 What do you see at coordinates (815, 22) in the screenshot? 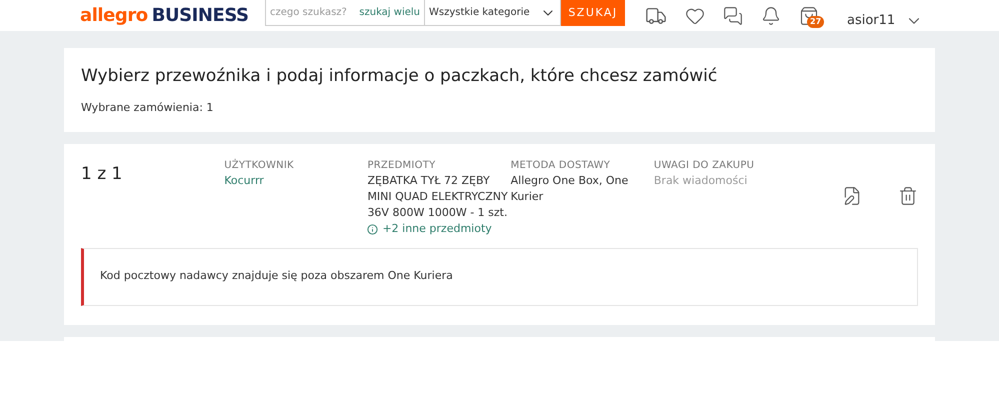
I see `cart-badge: 27` at bounding box center [815, 22].